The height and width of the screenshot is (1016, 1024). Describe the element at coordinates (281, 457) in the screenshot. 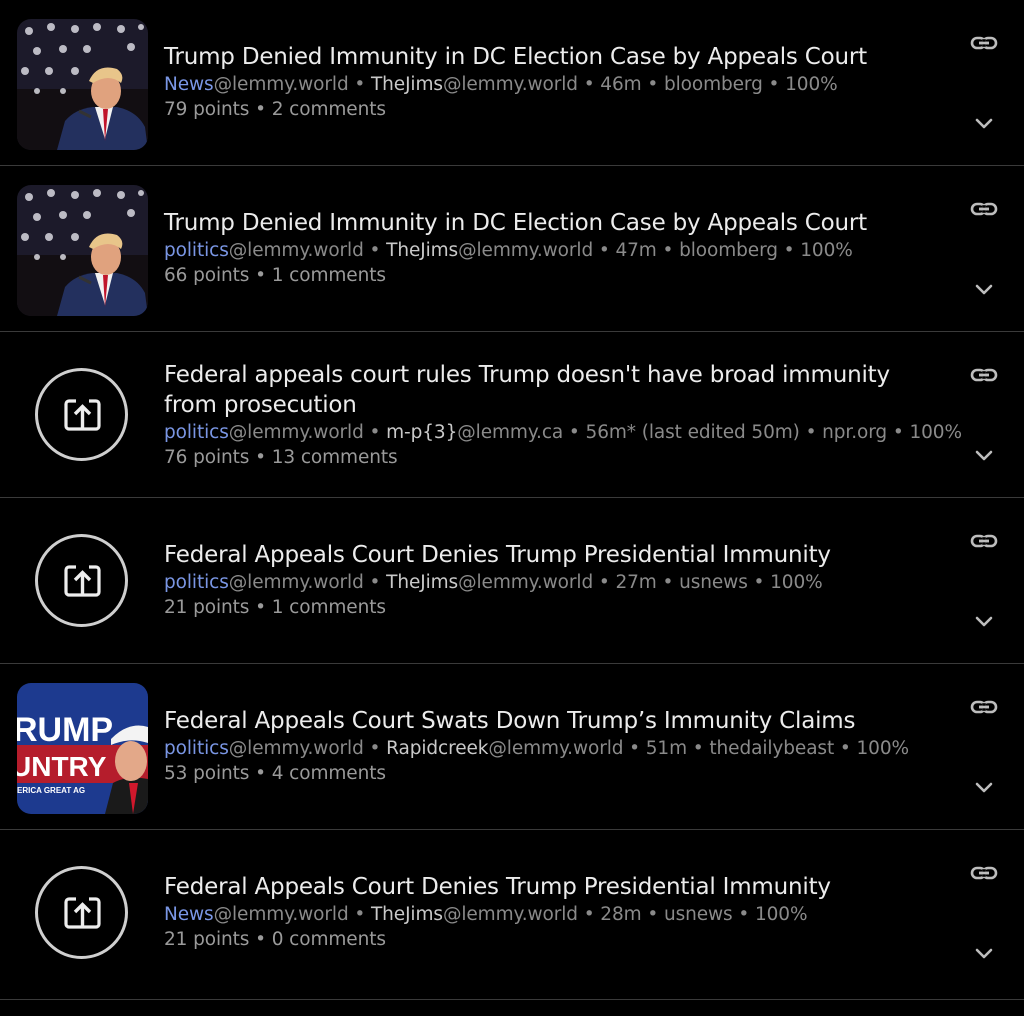

I see `post-stats: 76 points • 13 comments` at that location.